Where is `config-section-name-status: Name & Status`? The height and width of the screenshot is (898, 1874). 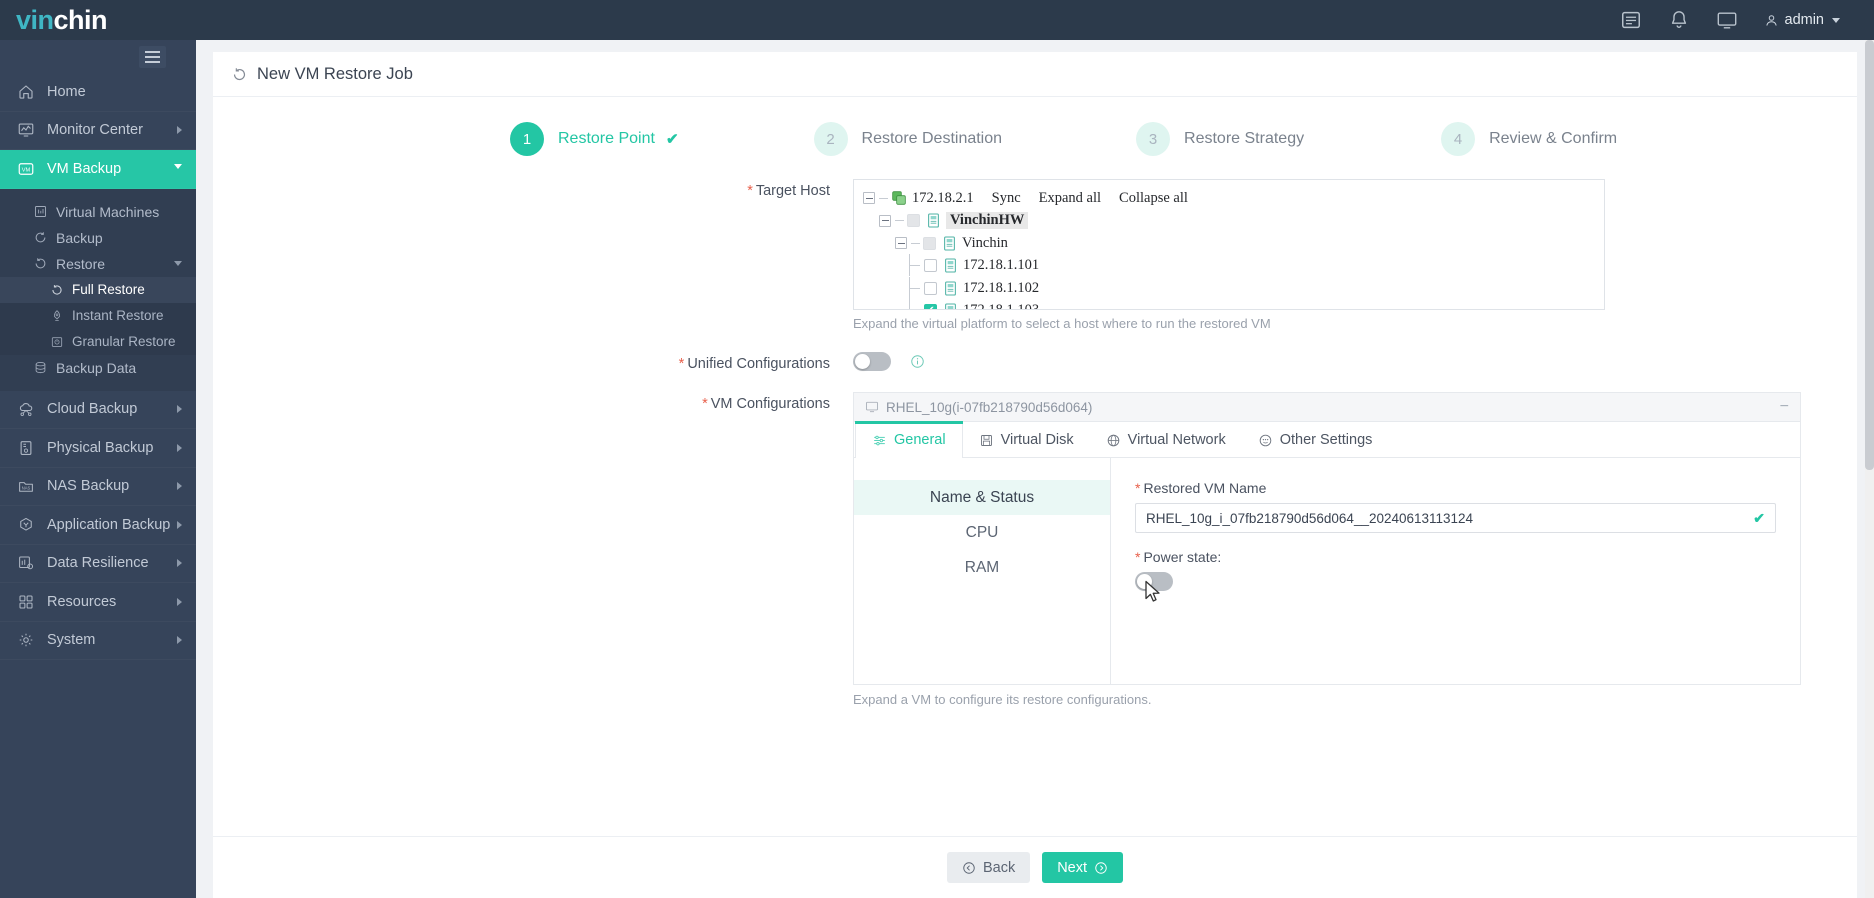
config-section-name-status: Name & Status is located at coordinates (982, 497).